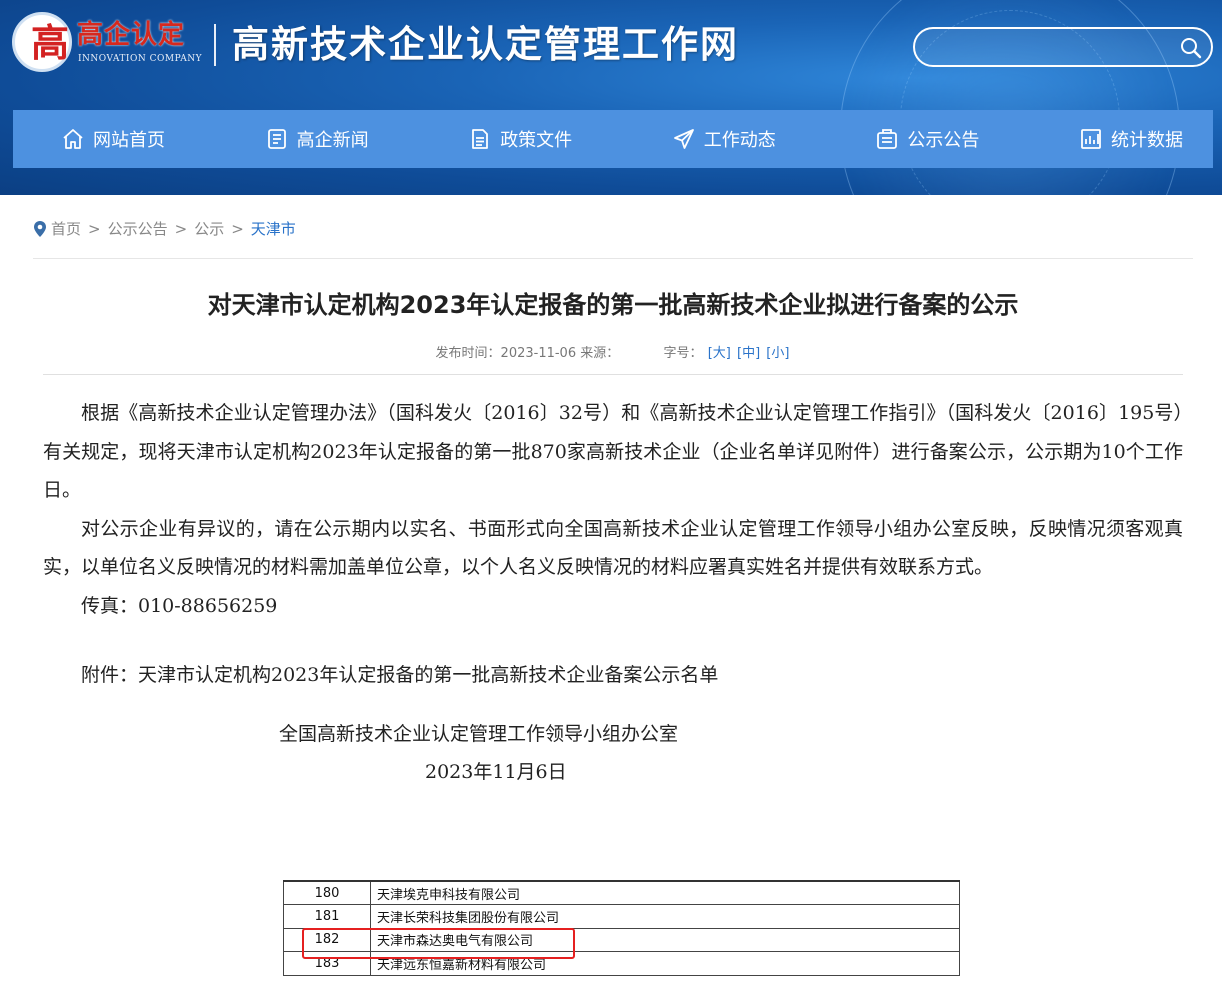 This screenshot has width=1222, height=1005. What do you see at coordinates (777, 353) in the screenshot?
I see `font-size-small-button: [小]` at bounding box center [777, 353].